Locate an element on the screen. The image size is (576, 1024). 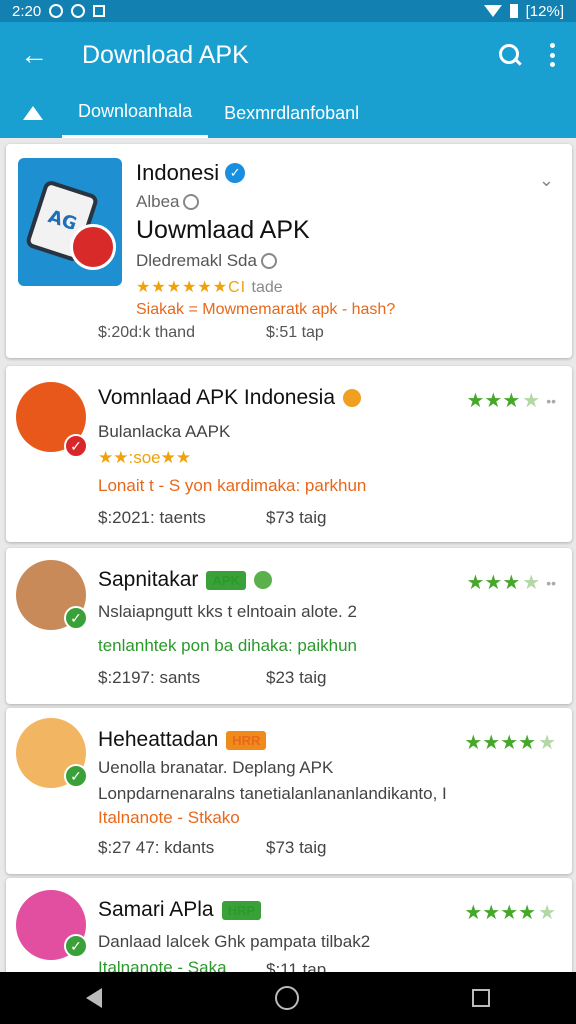
app-chip: APK is located at coordinates (226, 580).